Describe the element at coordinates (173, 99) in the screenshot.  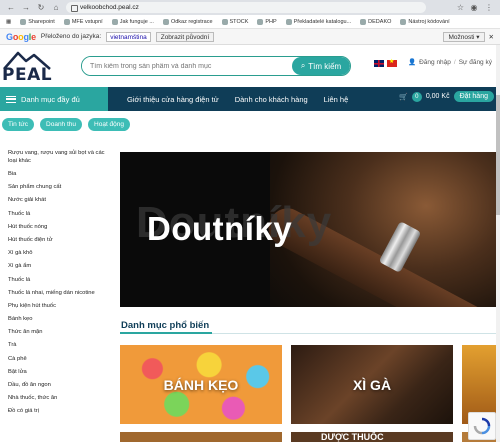
I see `nav-link-about: Giới thiệu cửa hàng điện tử` at that location.